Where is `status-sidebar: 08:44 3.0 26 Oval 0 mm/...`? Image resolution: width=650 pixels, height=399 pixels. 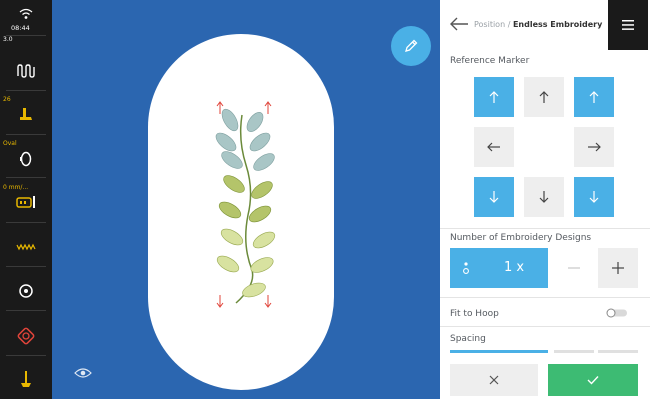 status-sidebar: 08:44 3.0 26 Oval 0 mm/... is located at coordinates (26, 199).